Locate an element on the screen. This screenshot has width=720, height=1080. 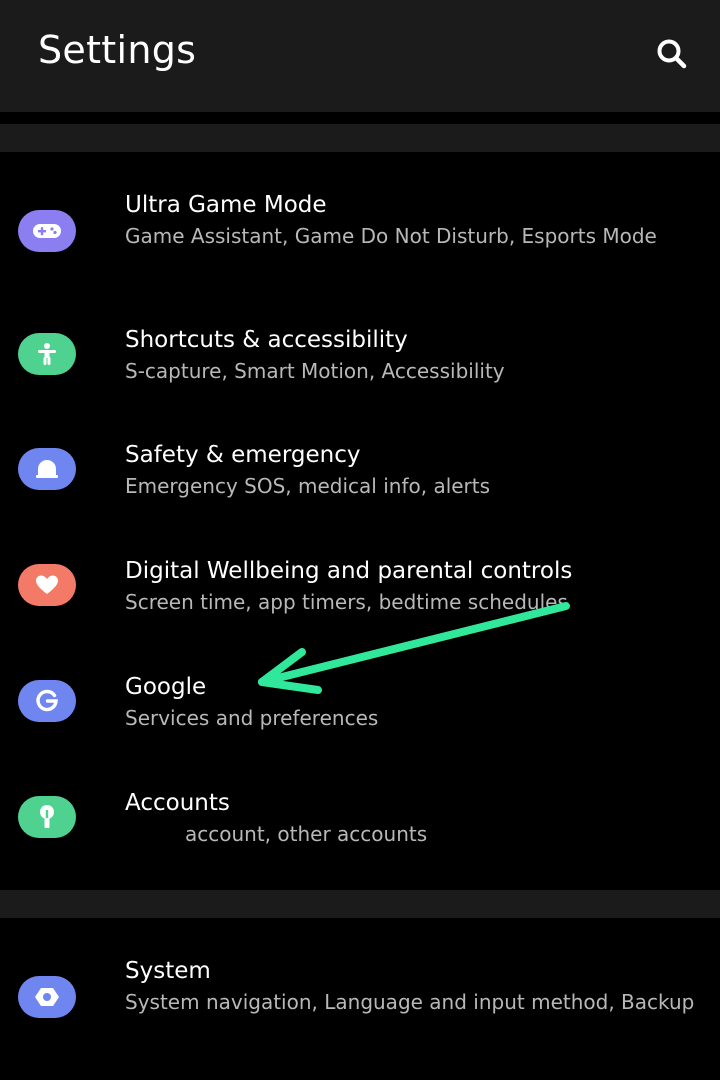
search-icon is located at coordinates (672, 54).